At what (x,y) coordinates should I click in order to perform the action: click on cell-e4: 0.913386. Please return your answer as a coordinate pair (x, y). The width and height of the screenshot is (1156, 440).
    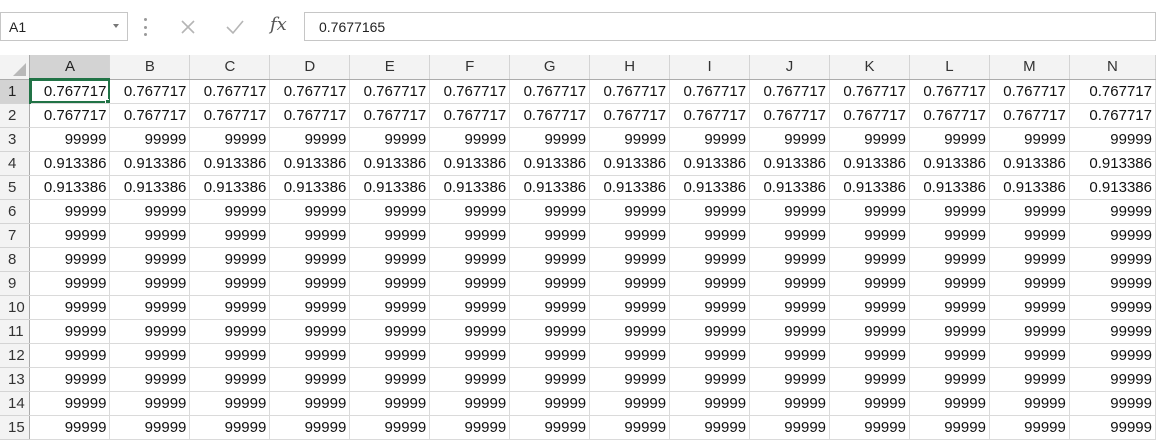
    Looking at the image, I should click on (390, 163).